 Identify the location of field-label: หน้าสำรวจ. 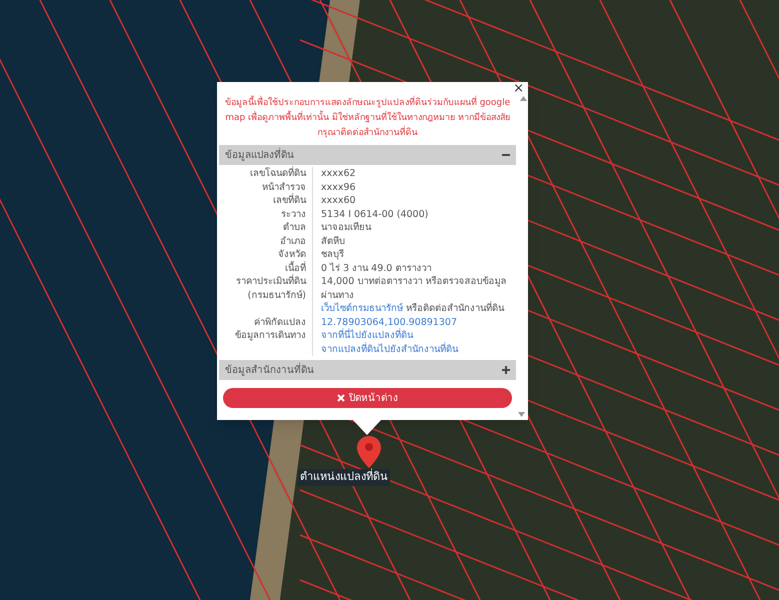
(284, 187).